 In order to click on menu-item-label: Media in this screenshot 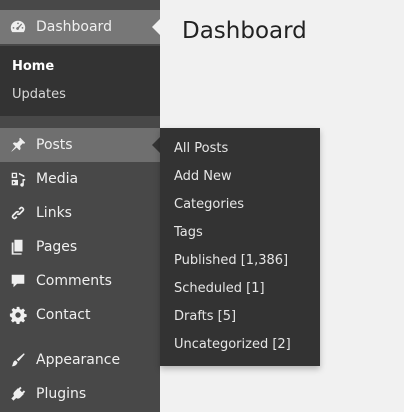, I will do `click(57, 179)`.